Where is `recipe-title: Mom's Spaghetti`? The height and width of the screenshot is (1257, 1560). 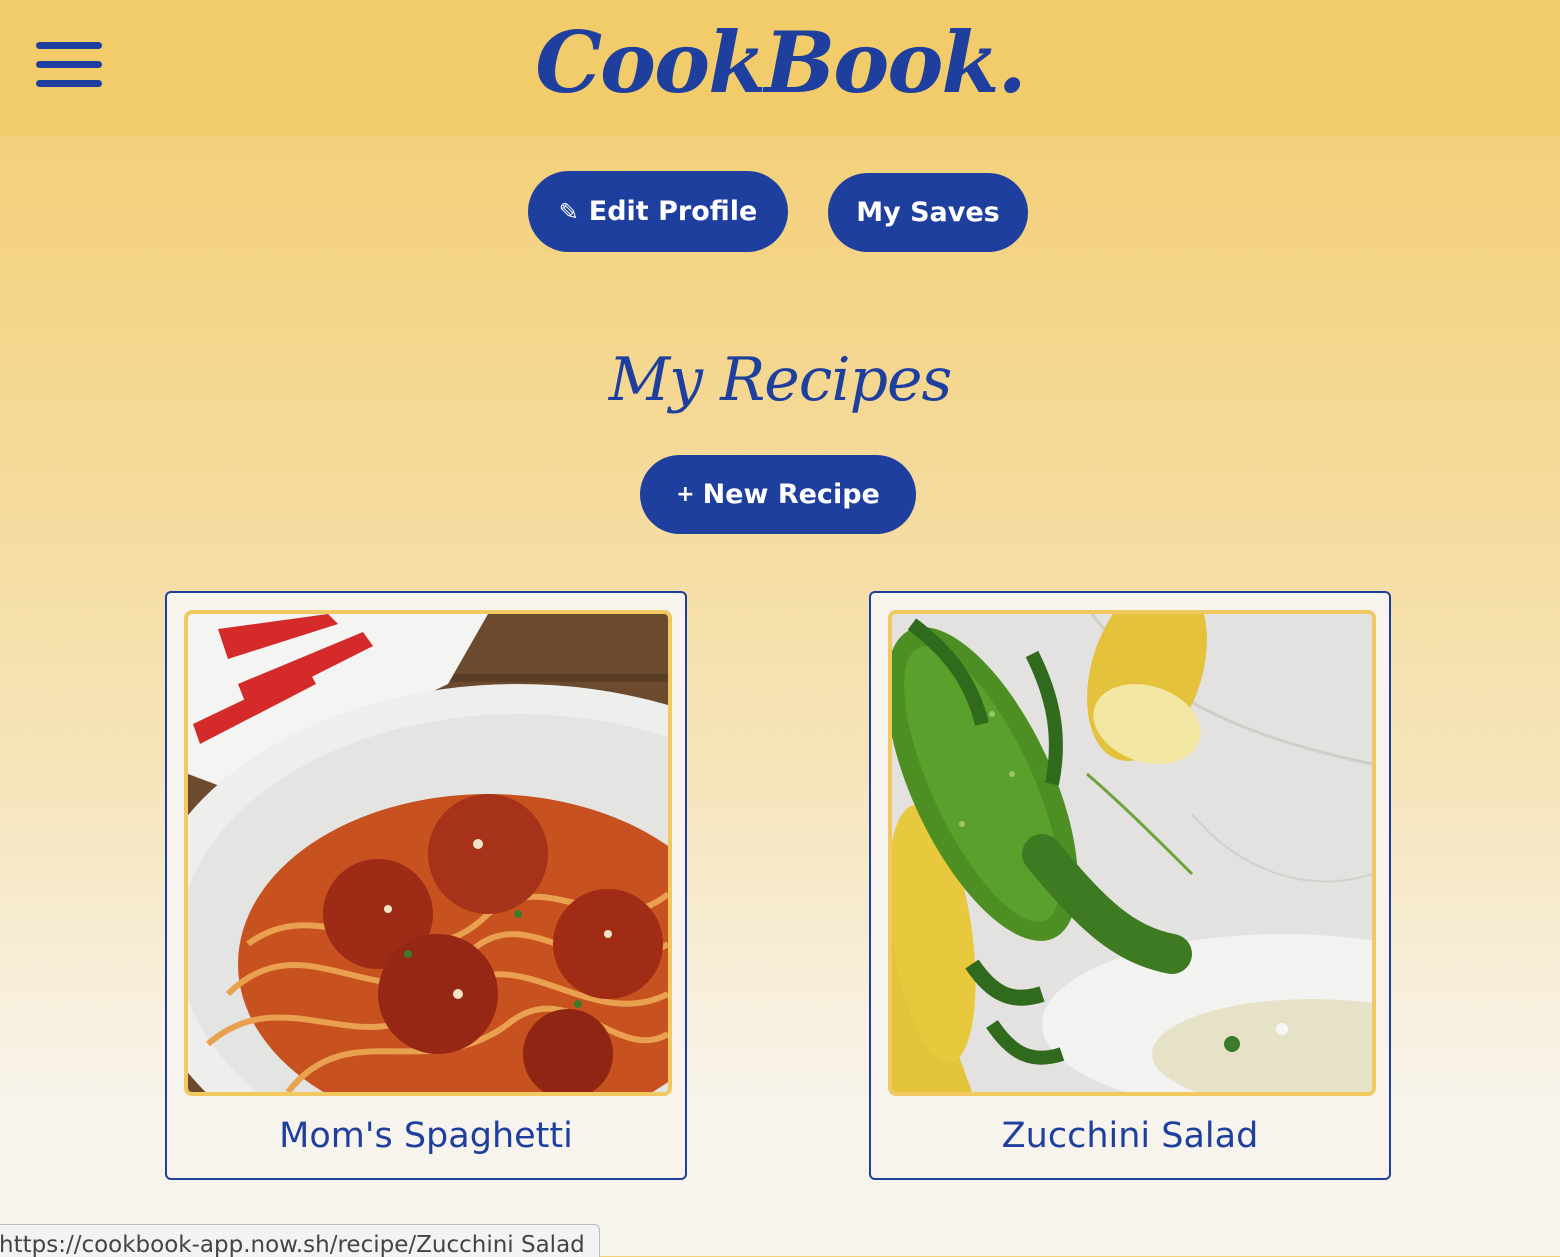
recipe-title: Mom's Spaghetti is located at coordinates (426, 1136).